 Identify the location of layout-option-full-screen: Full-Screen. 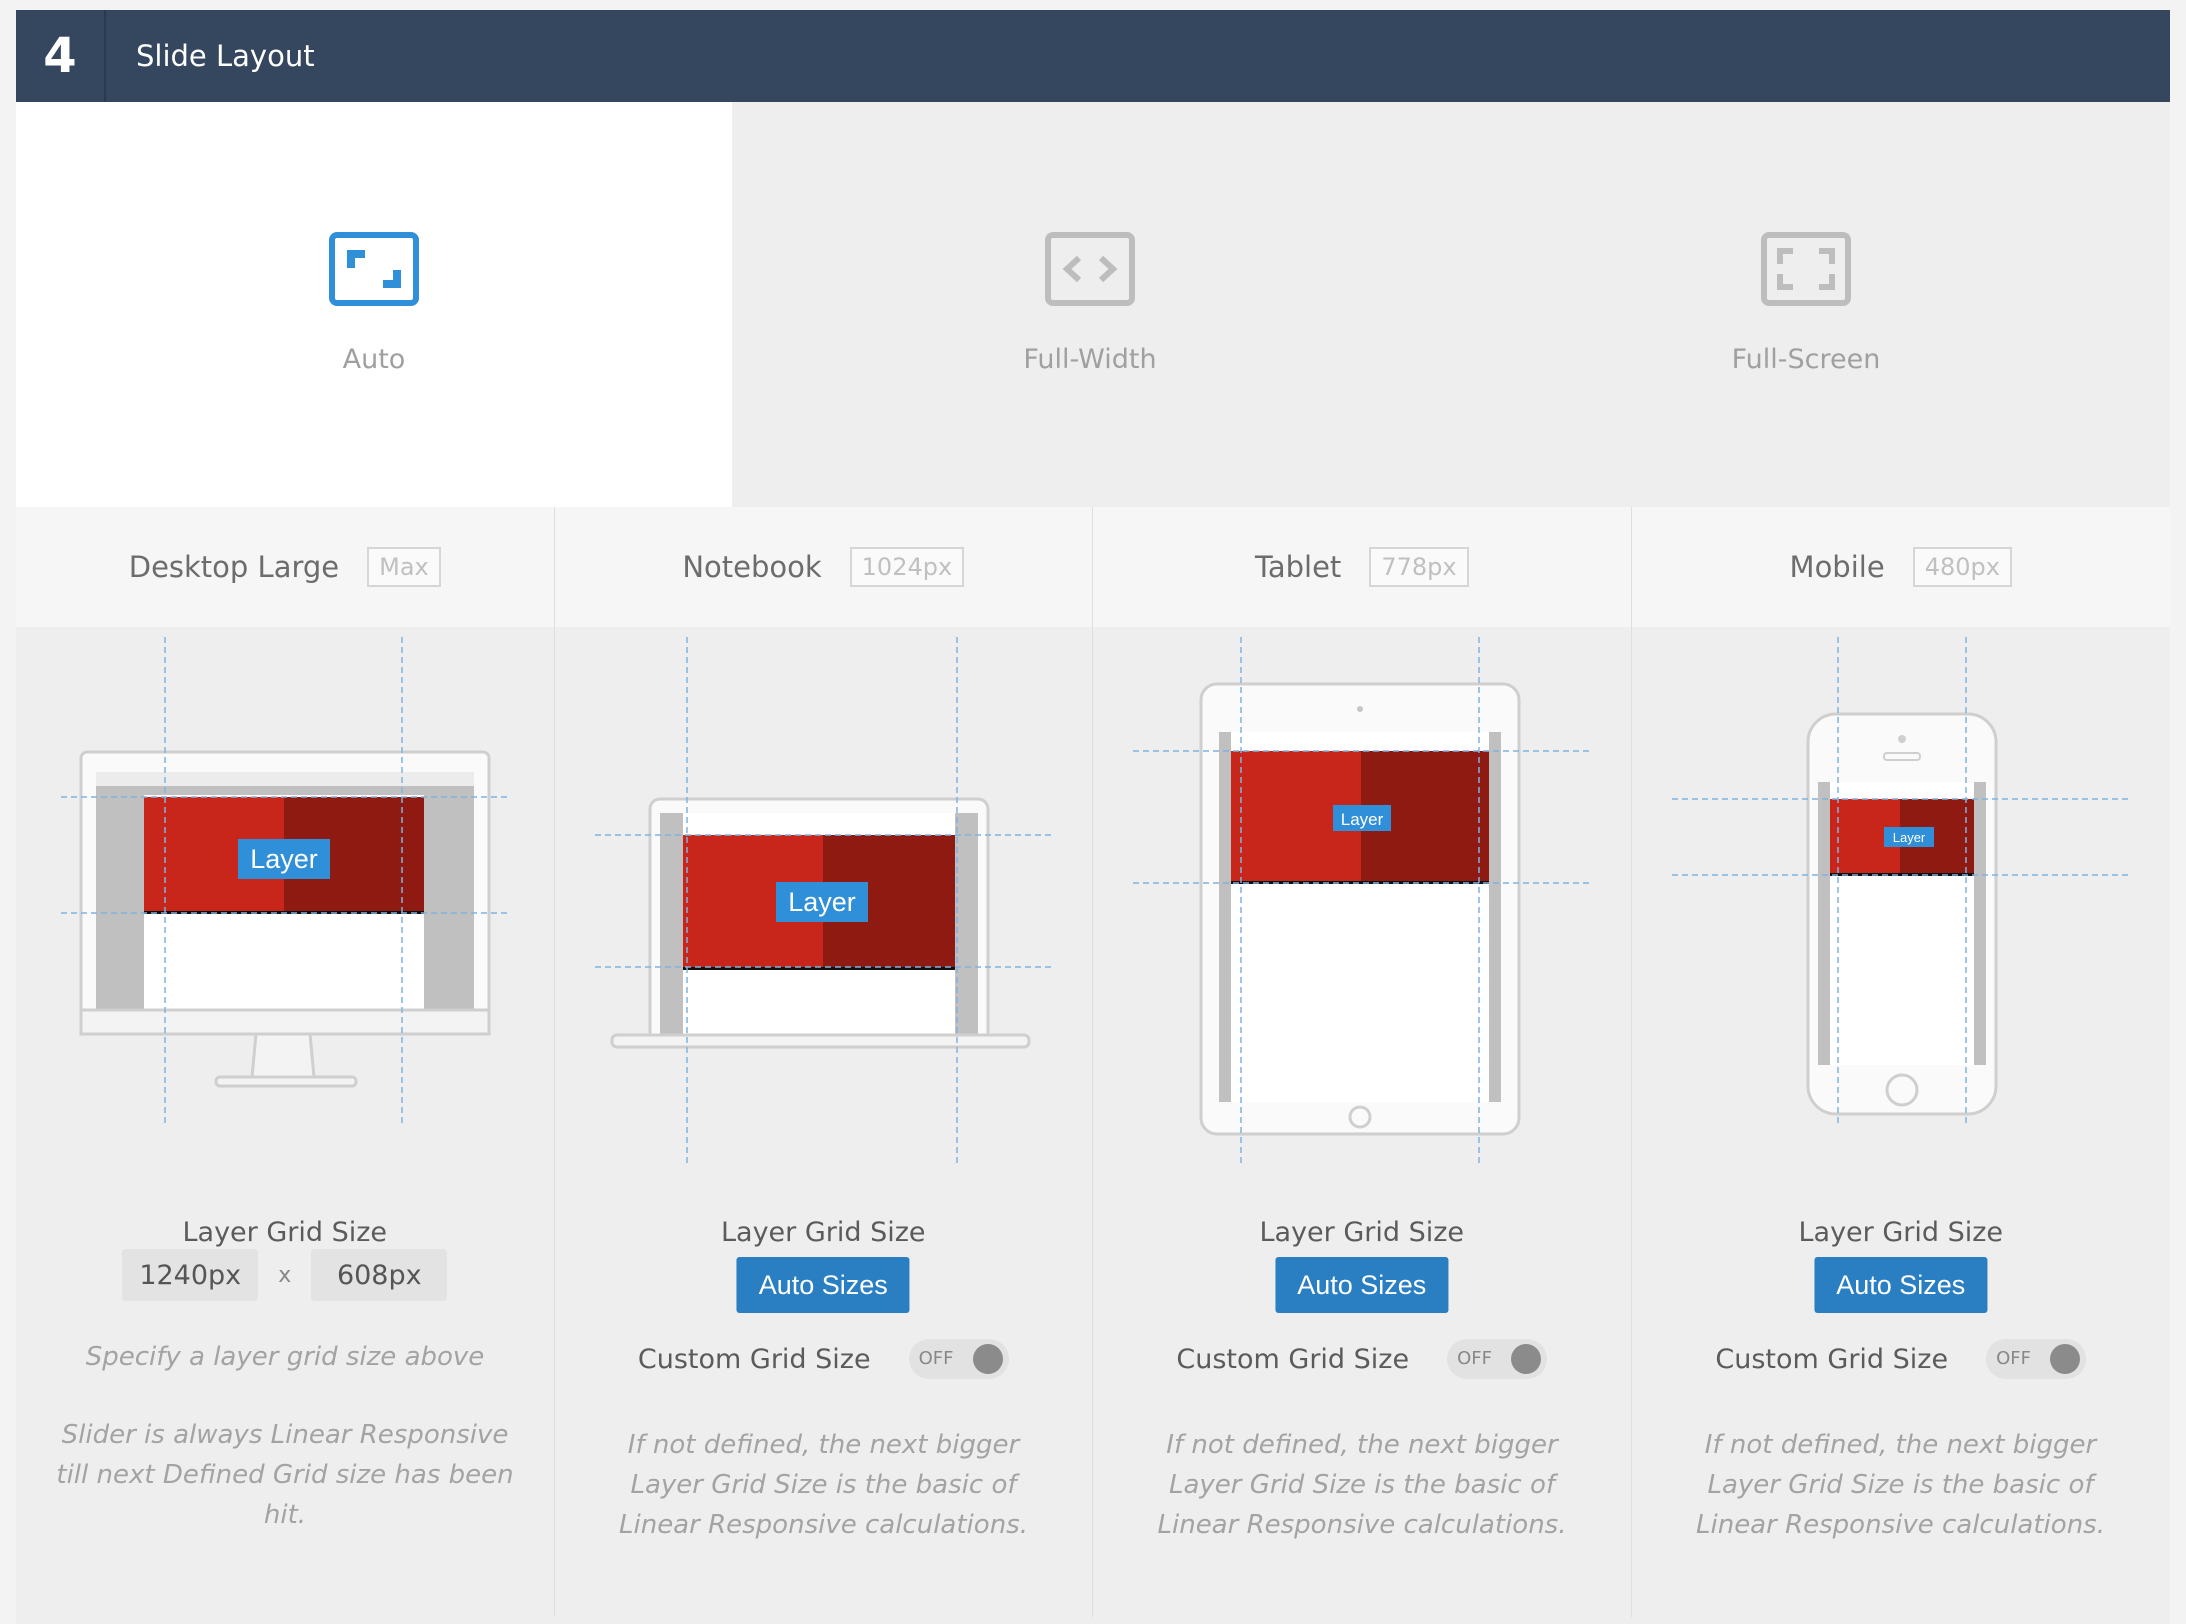
(1806, 304).